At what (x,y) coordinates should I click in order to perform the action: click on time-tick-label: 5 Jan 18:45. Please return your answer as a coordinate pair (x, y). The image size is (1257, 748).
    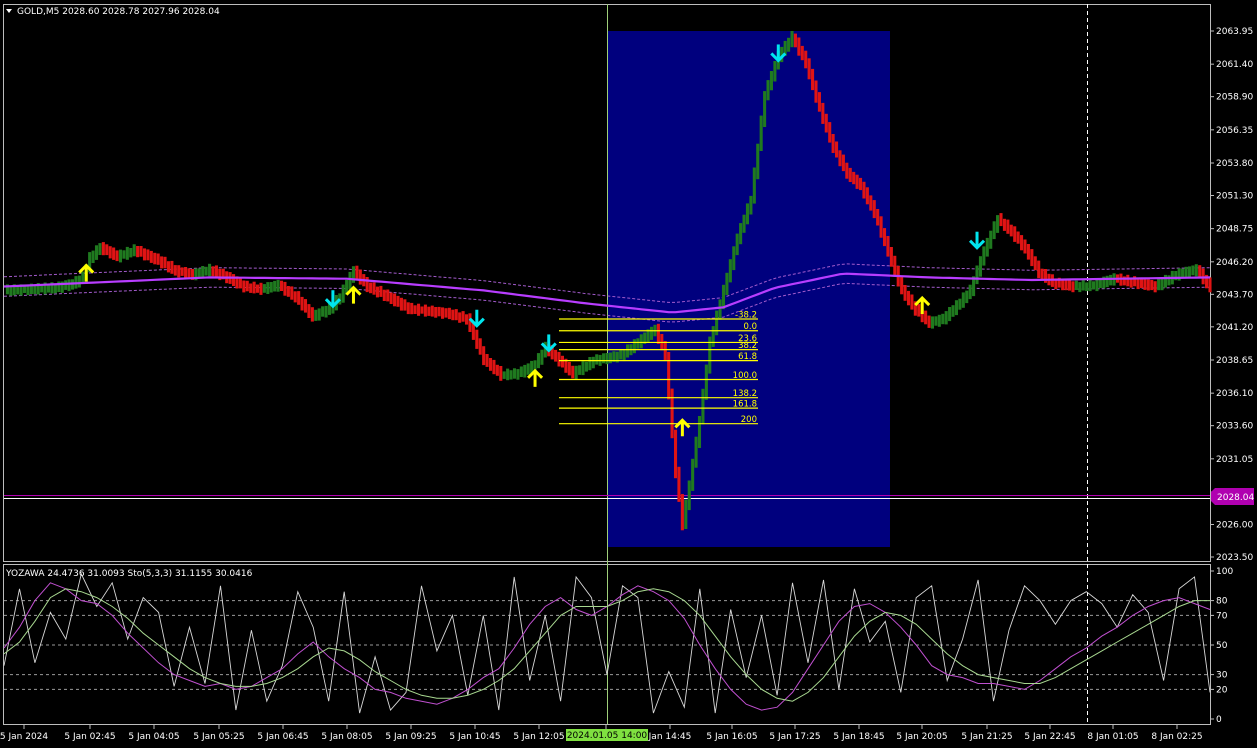
    Looking at the image, I should click on (858, 737).